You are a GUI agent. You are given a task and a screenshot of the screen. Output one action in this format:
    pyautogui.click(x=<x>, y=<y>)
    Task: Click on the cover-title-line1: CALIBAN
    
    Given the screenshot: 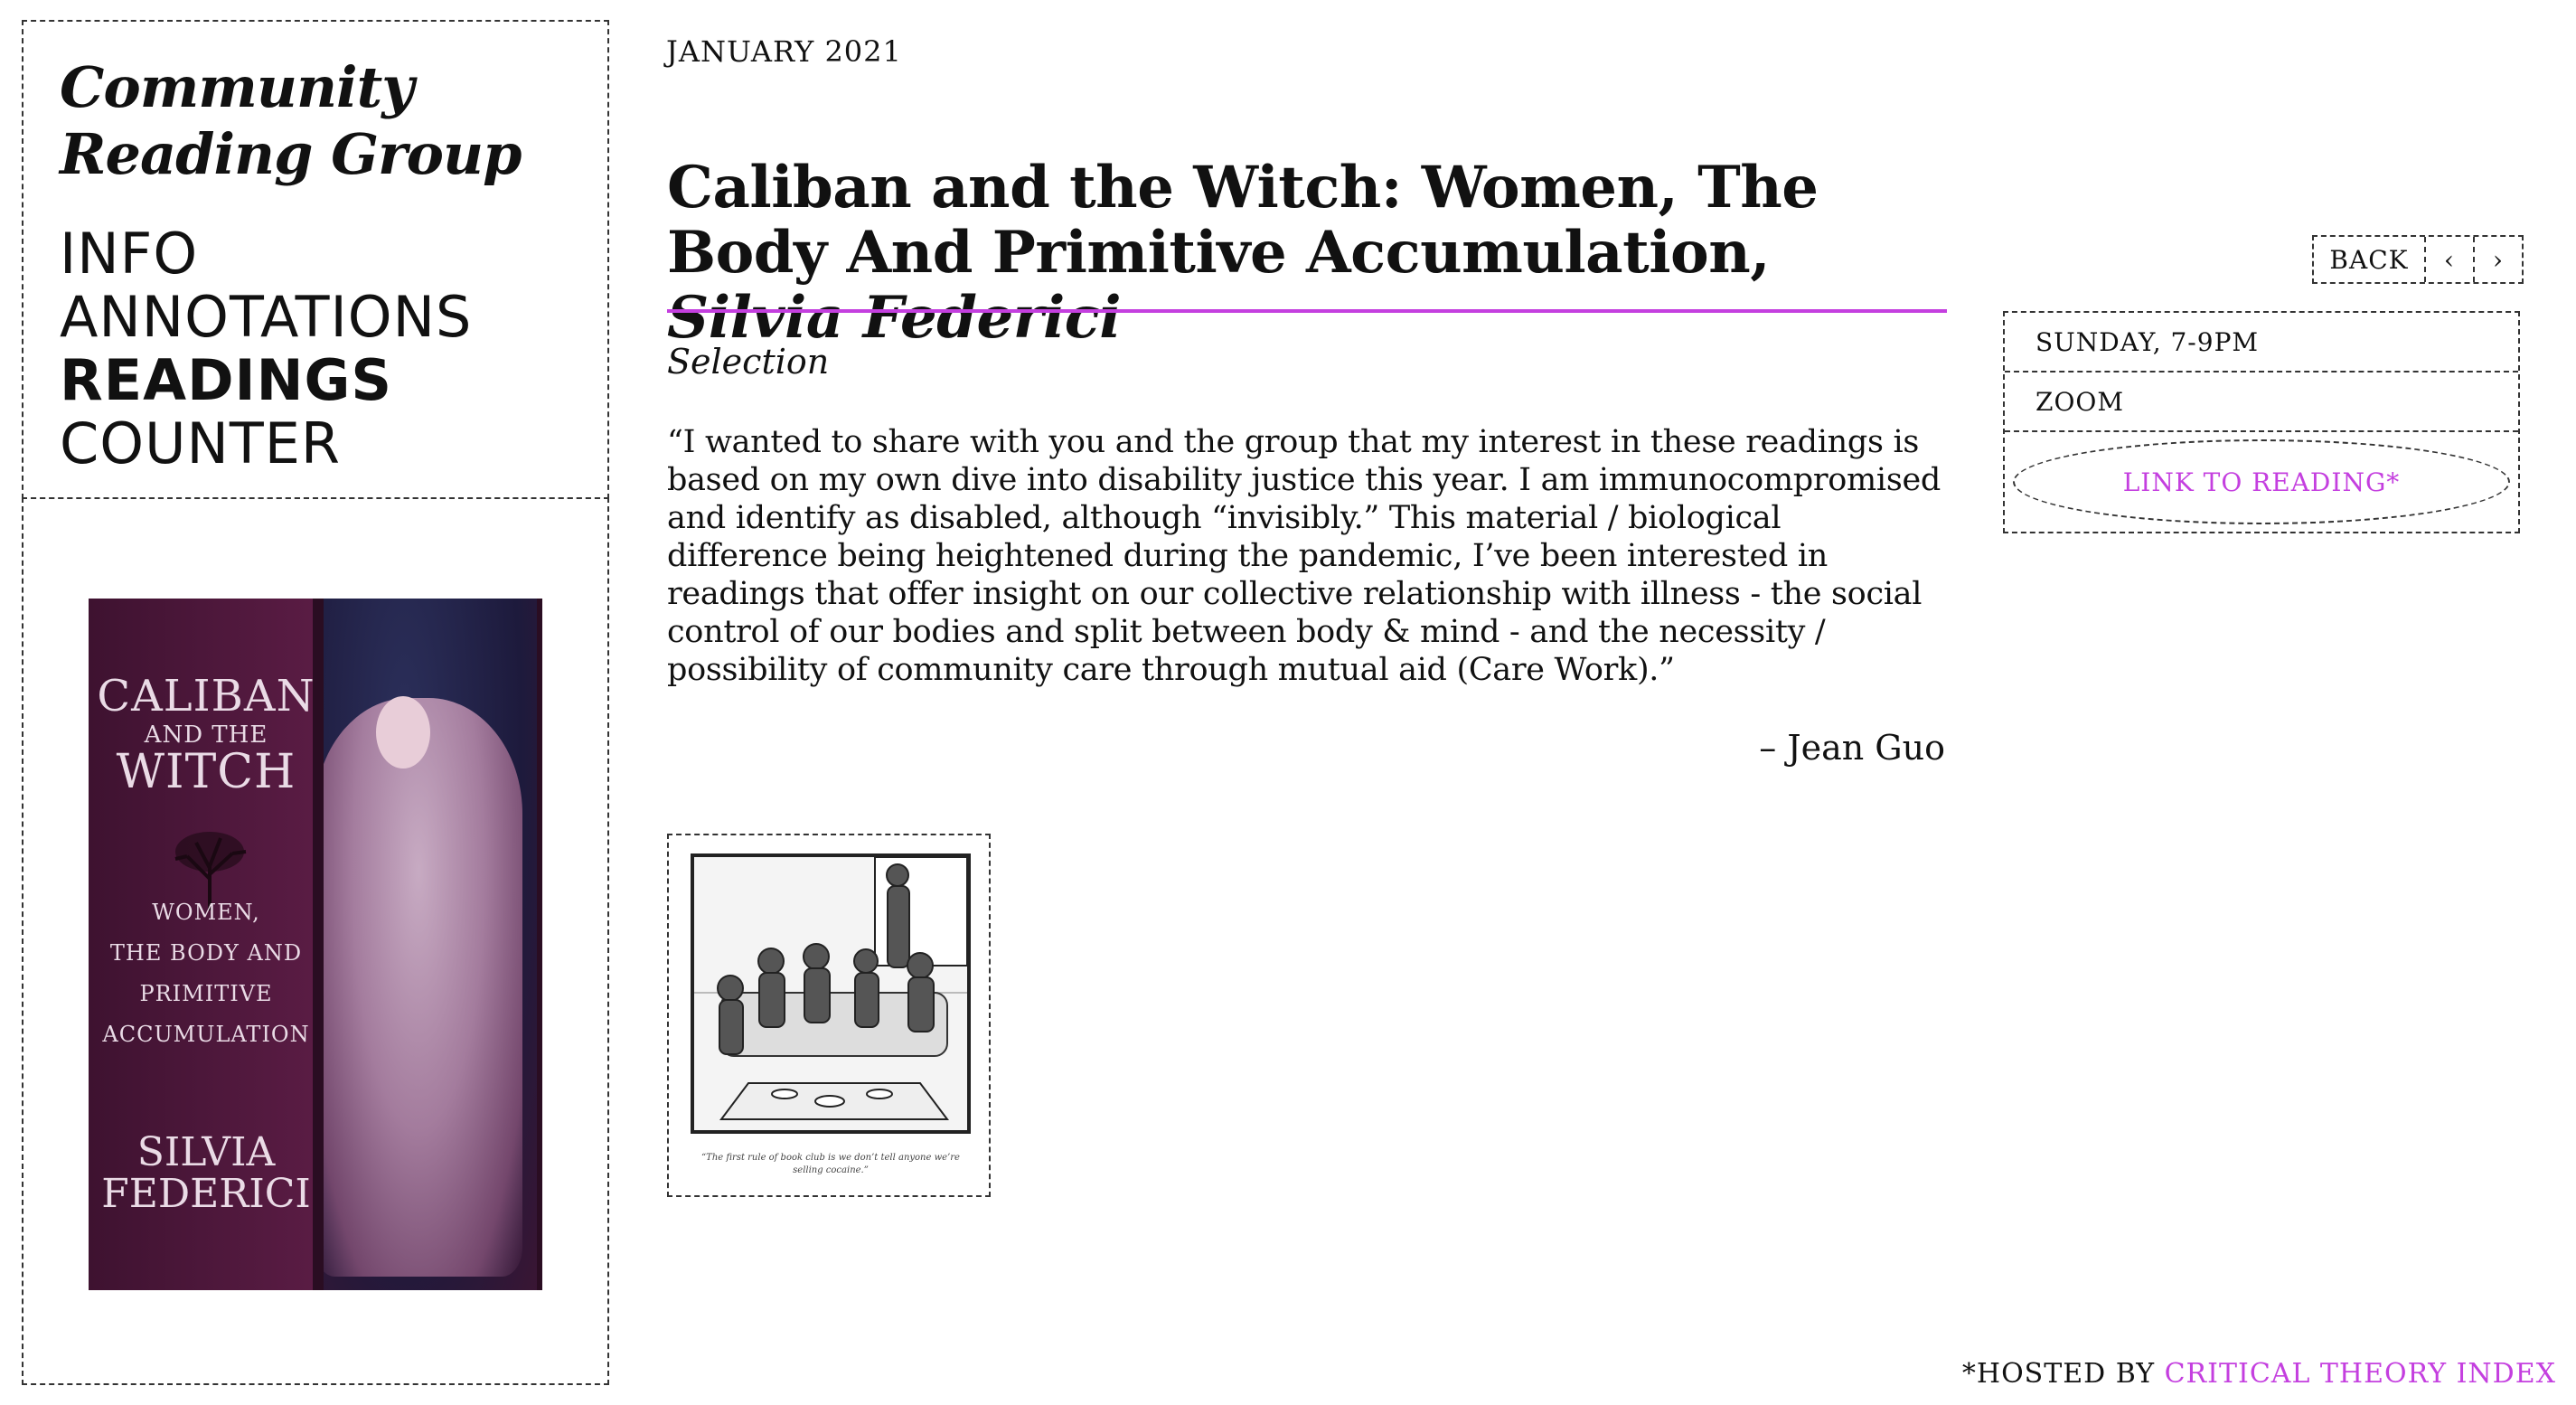 What is the action you would take?
    pyautogui.click(x=206, y=696)
    